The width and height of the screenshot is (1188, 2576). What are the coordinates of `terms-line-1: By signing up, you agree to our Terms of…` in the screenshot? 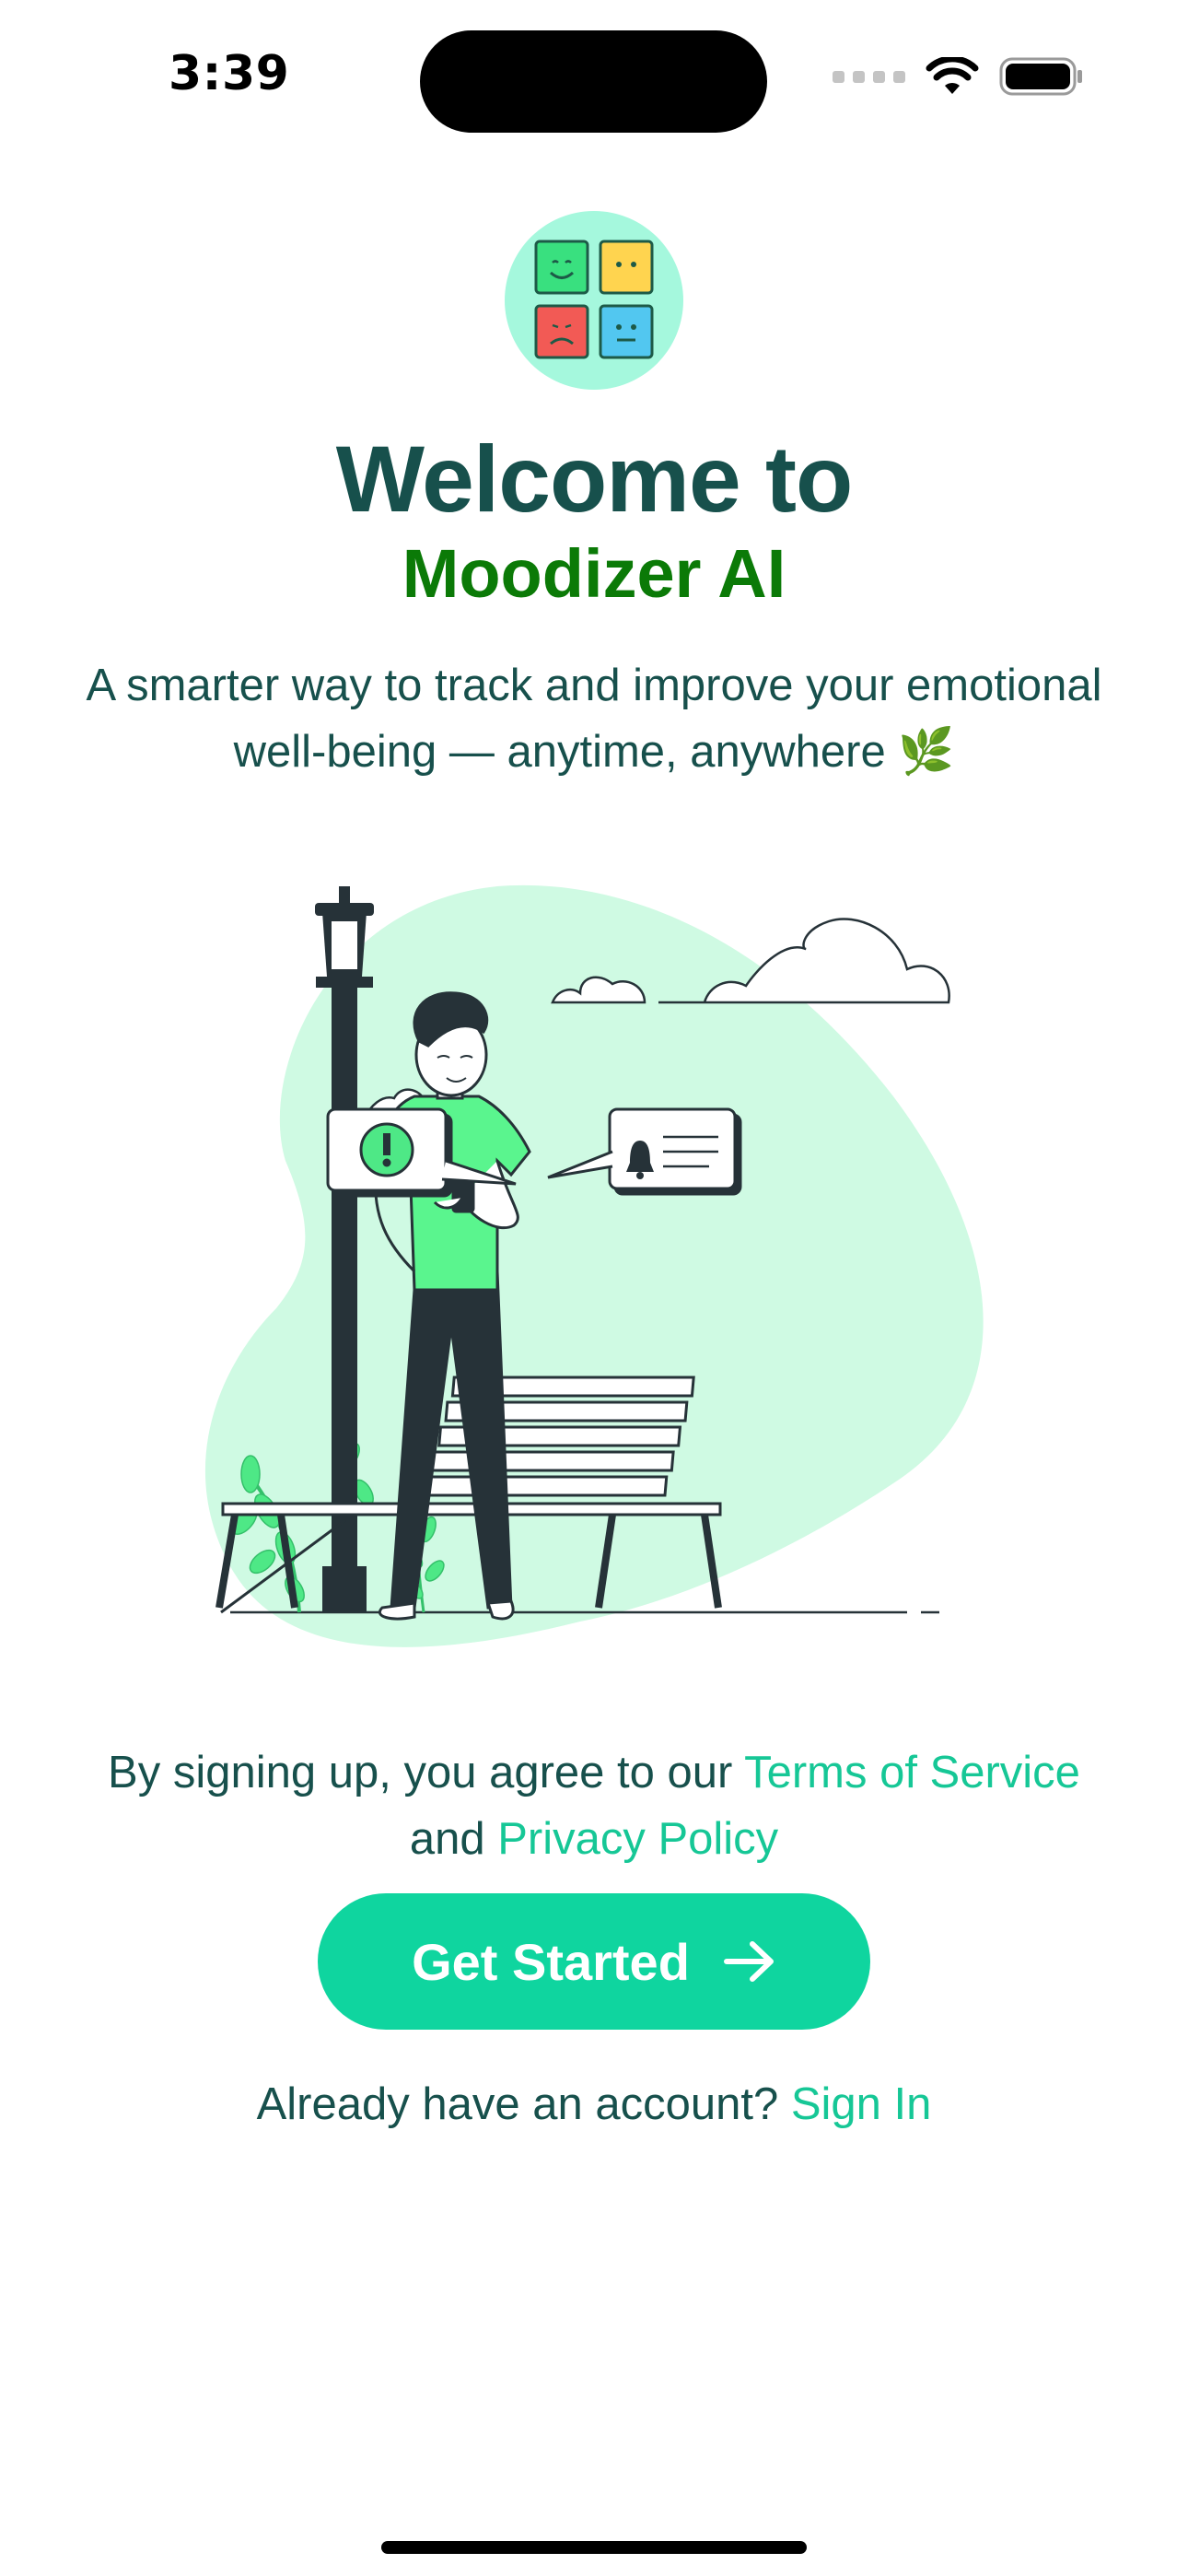 It's located at (594, 1772).